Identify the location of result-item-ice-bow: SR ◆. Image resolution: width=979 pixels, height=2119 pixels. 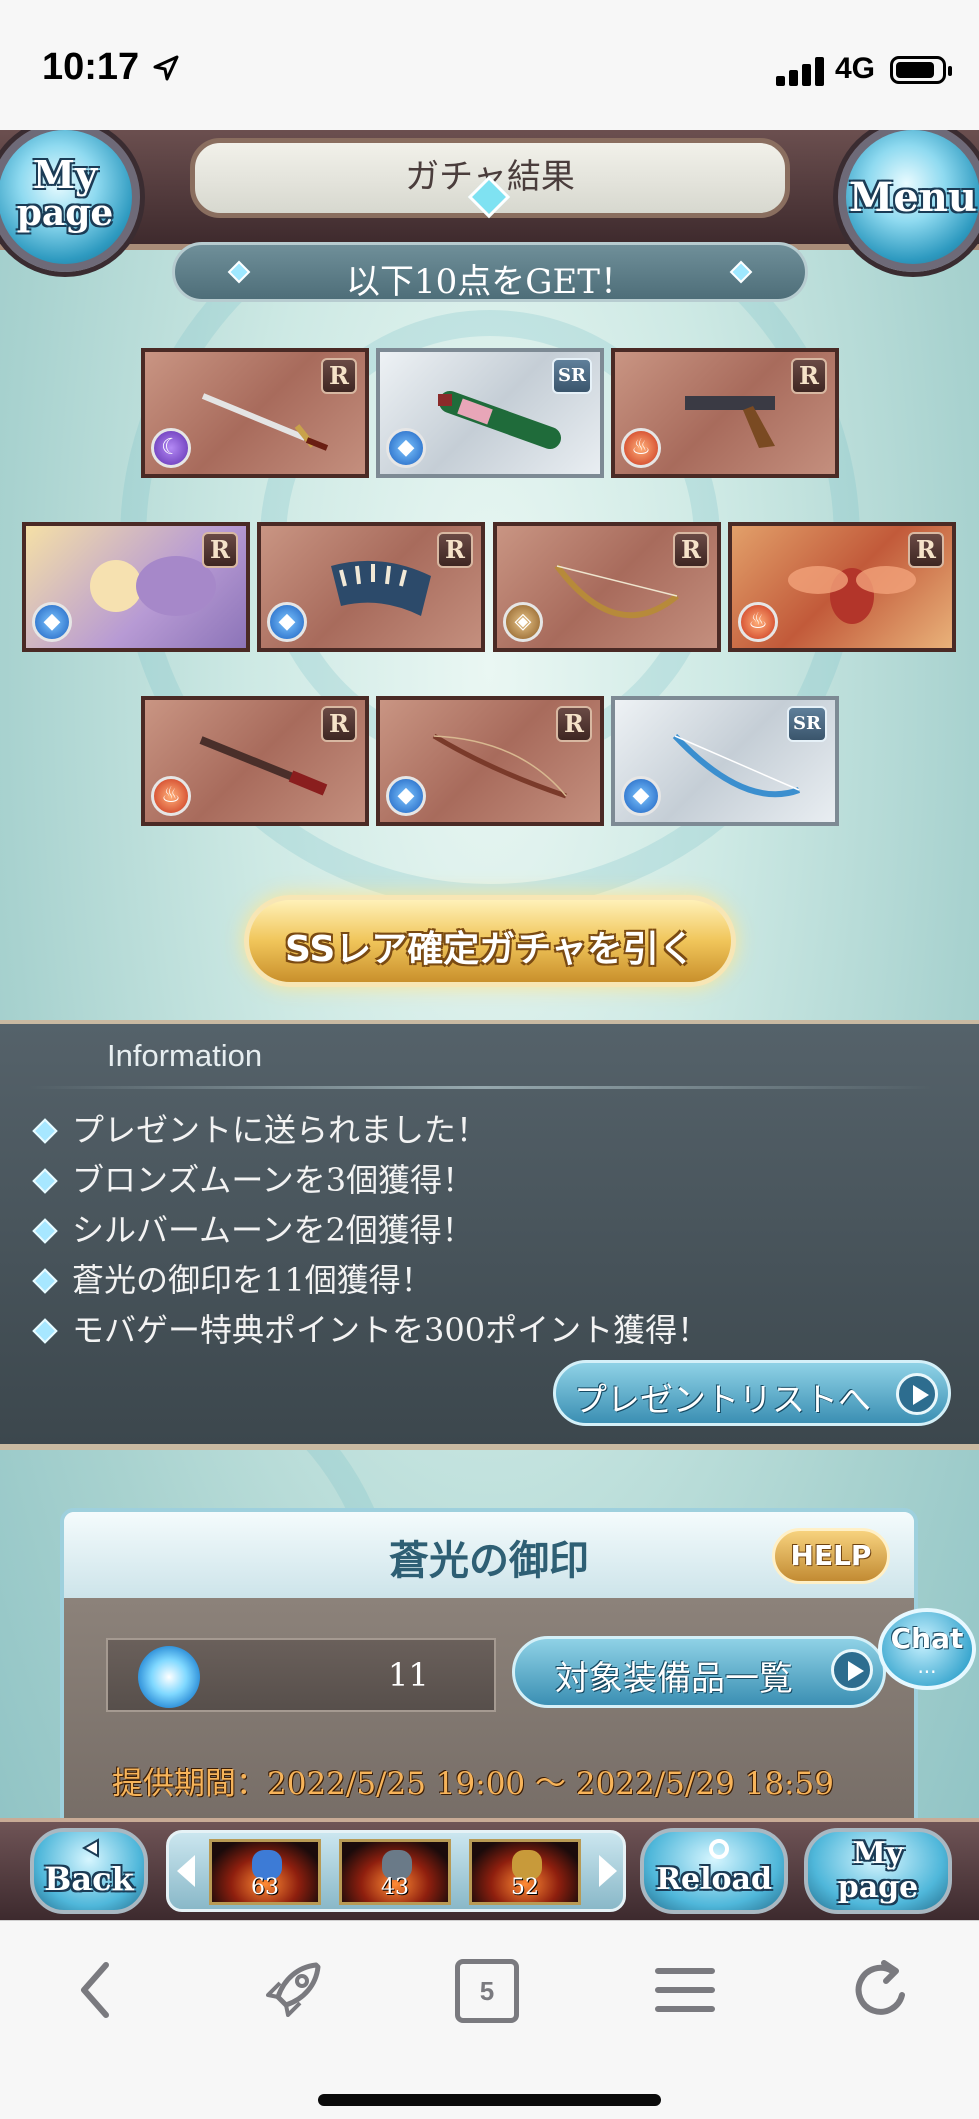
(725, 761).